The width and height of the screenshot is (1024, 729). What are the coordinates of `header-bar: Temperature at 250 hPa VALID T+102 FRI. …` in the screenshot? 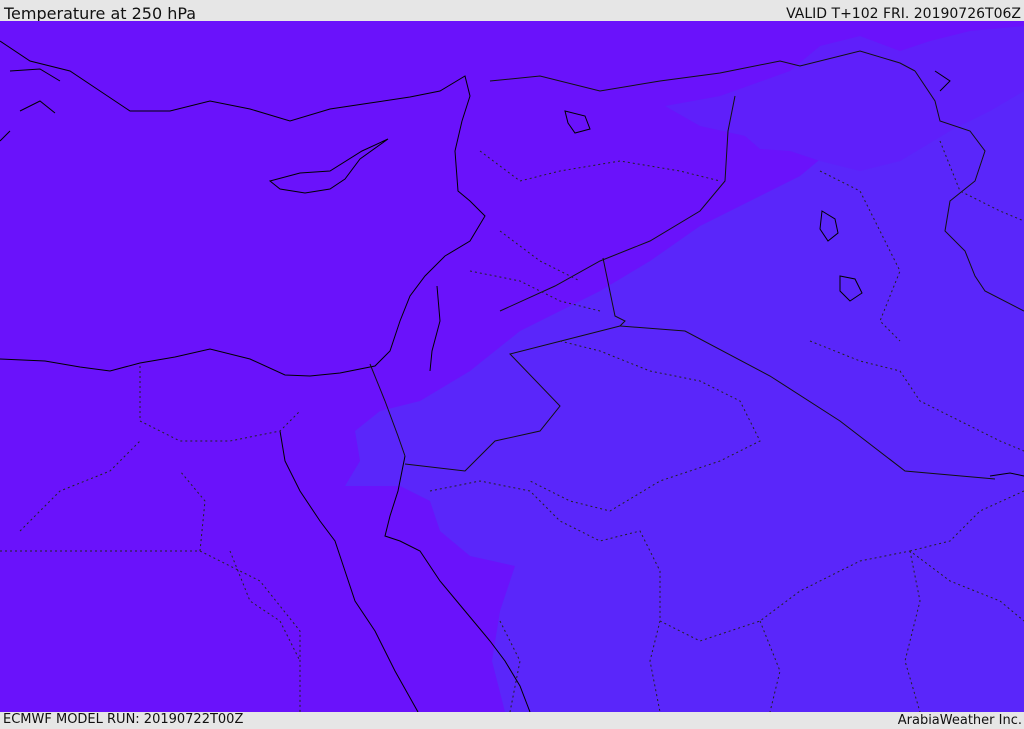 It's located at (512, 11).